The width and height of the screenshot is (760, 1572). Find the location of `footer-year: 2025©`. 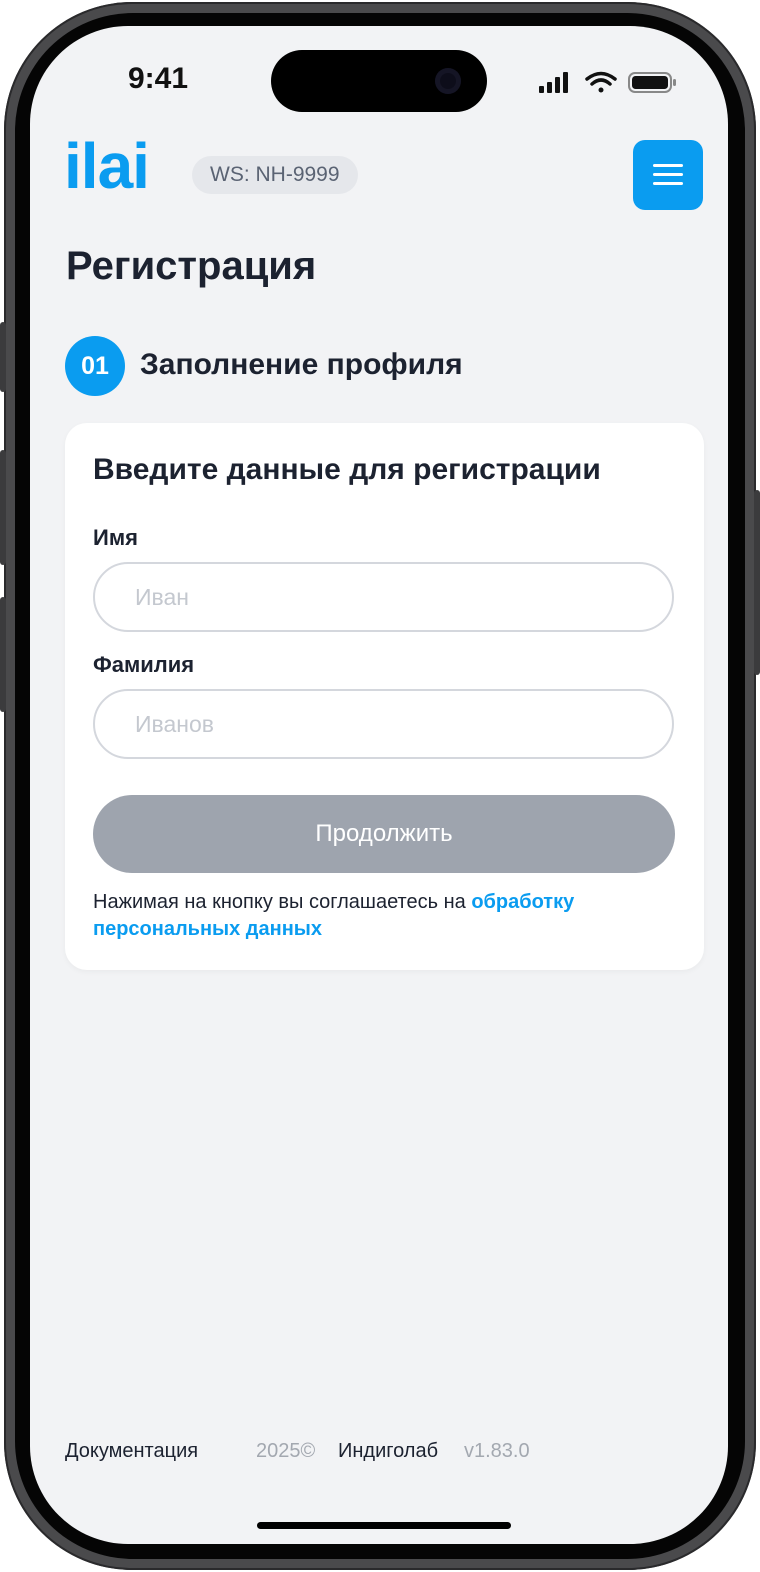

footer-year: 2025© is located at coordinates (286, 1451).